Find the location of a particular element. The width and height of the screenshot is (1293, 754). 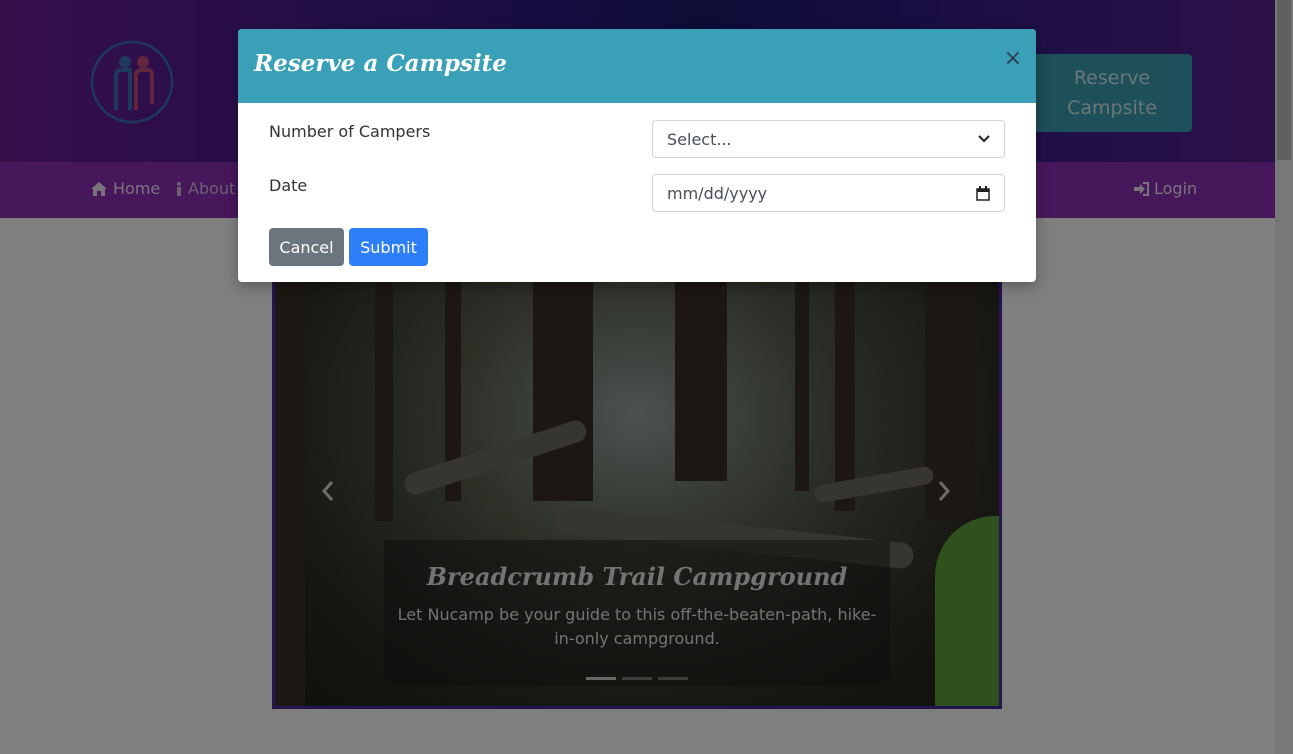

cancel-button: Cancel is located at coordinates (306, 247).